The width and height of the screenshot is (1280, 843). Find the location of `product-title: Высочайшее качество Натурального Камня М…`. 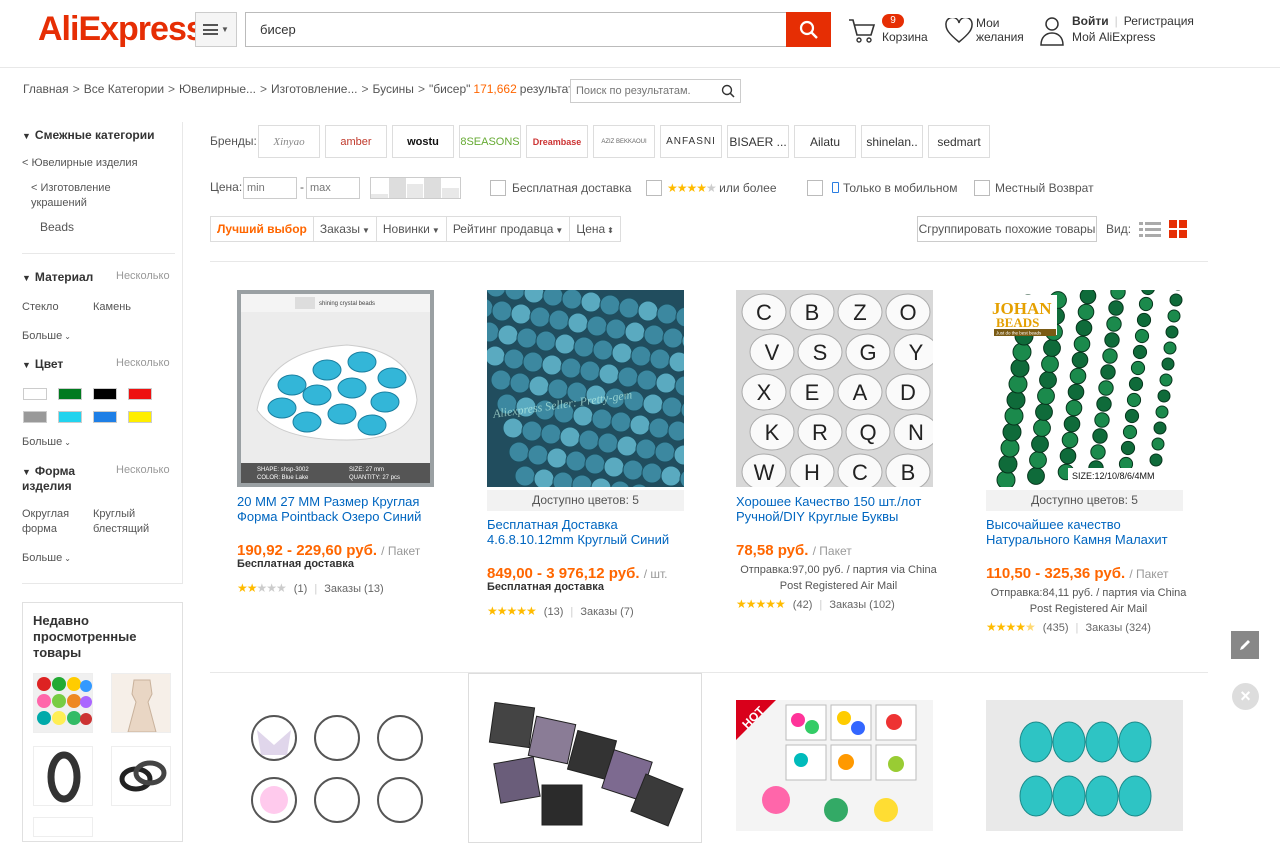

product-title: Высочайшее качество Натурального Камня М… is located at coordinates (1086, 532).